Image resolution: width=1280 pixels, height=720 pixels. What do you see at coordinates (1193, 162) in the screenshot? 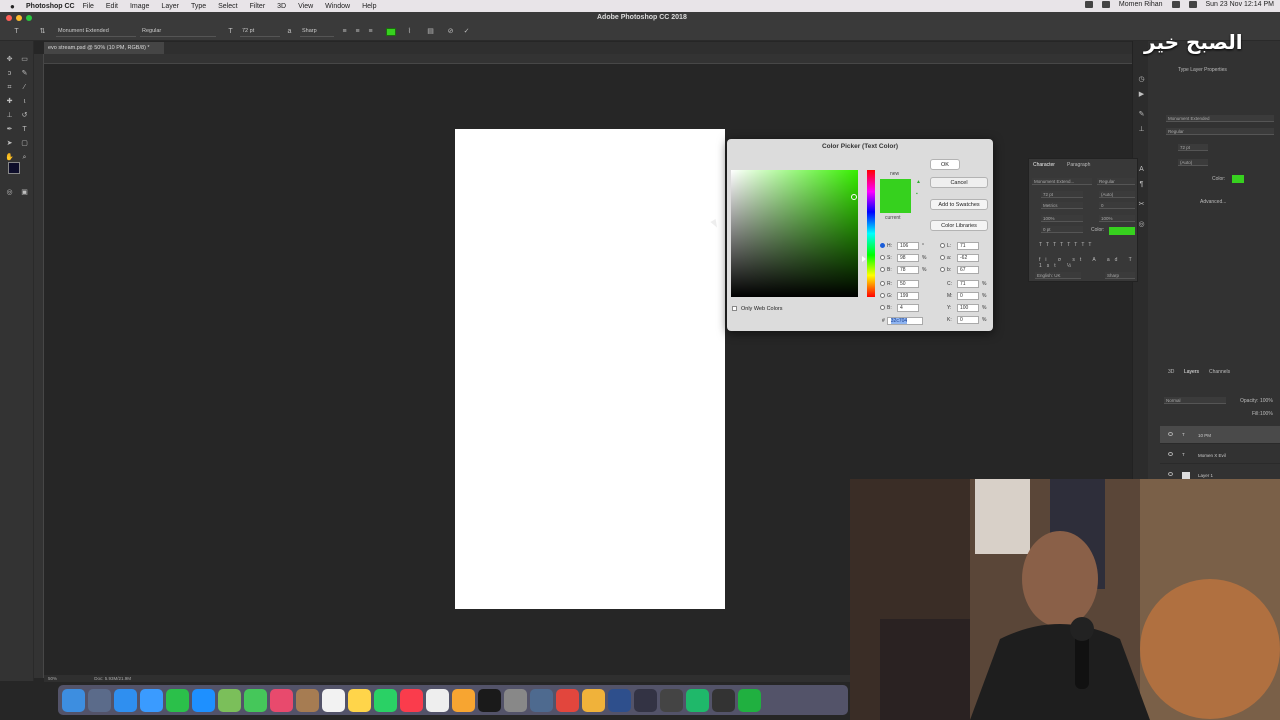
I see `properties-leading-dropdown: (Auto)` at bounding box center [1193, 162].